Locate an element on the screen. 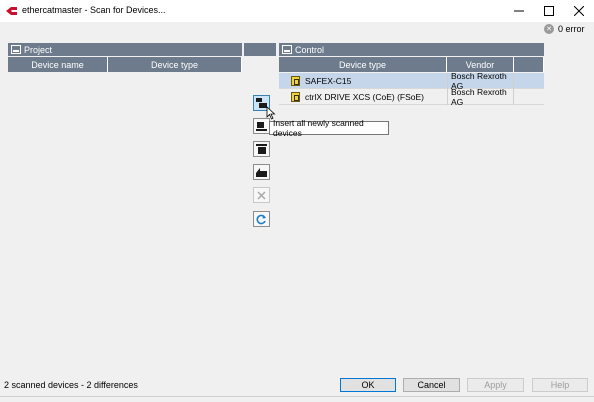  ok-button: OK is located at coordinates (368, 385).